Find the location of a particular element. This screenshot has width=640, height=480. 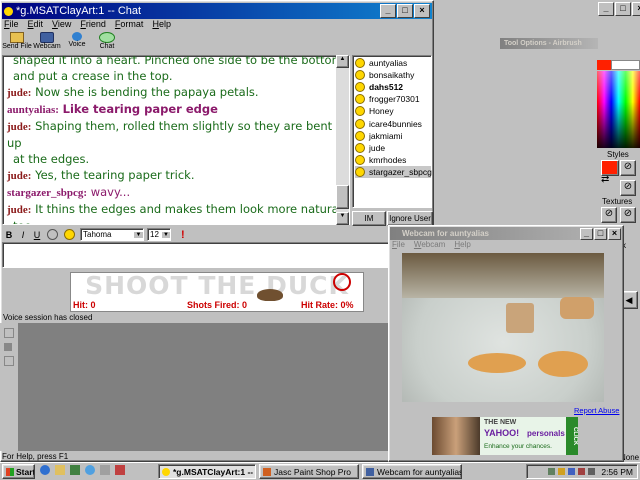

buddy-list-item: stargazer_sbpcg is located at coordinates (393, 171).